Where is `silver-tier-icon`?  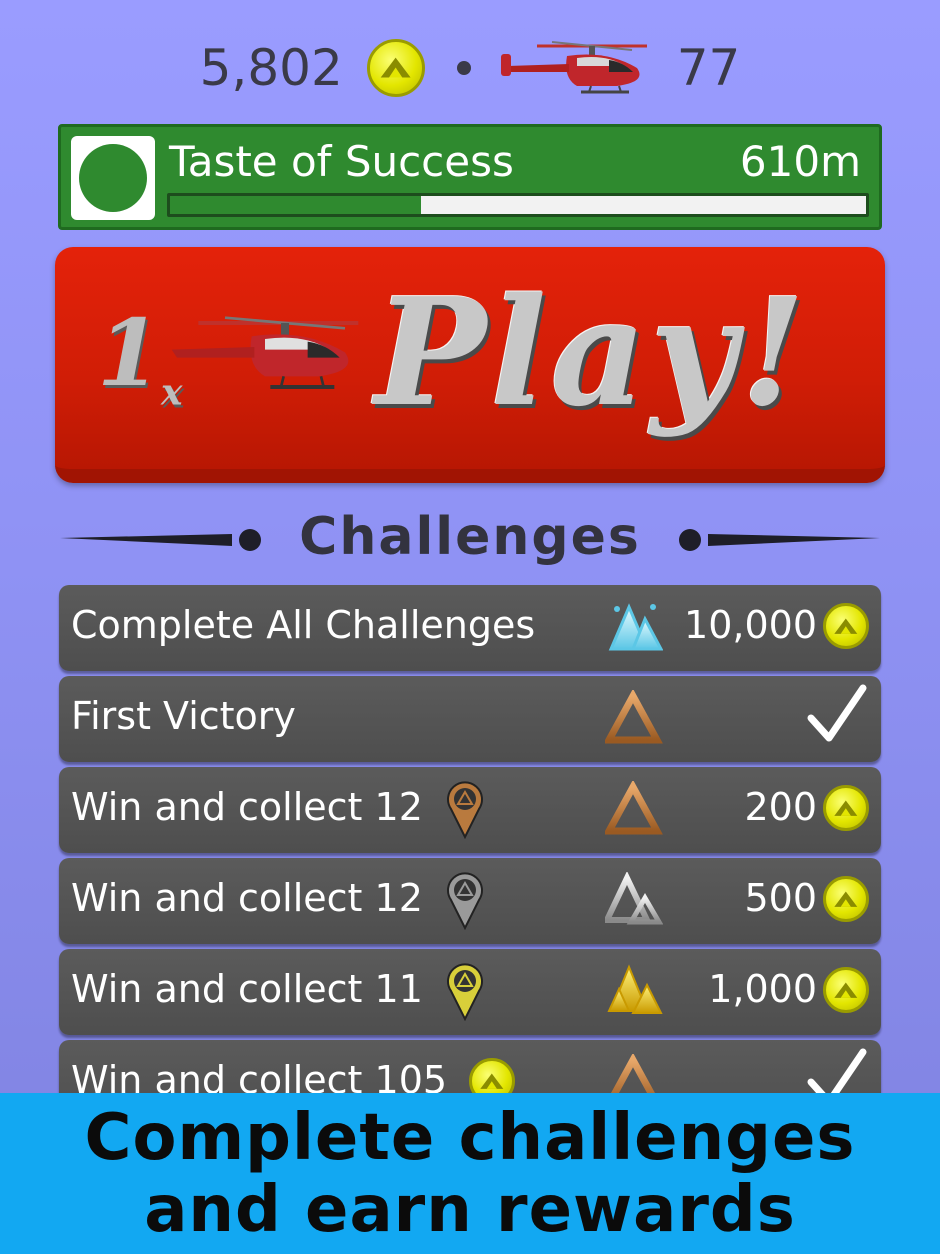
silver-tier-icon is located at coordinates (633, 902).